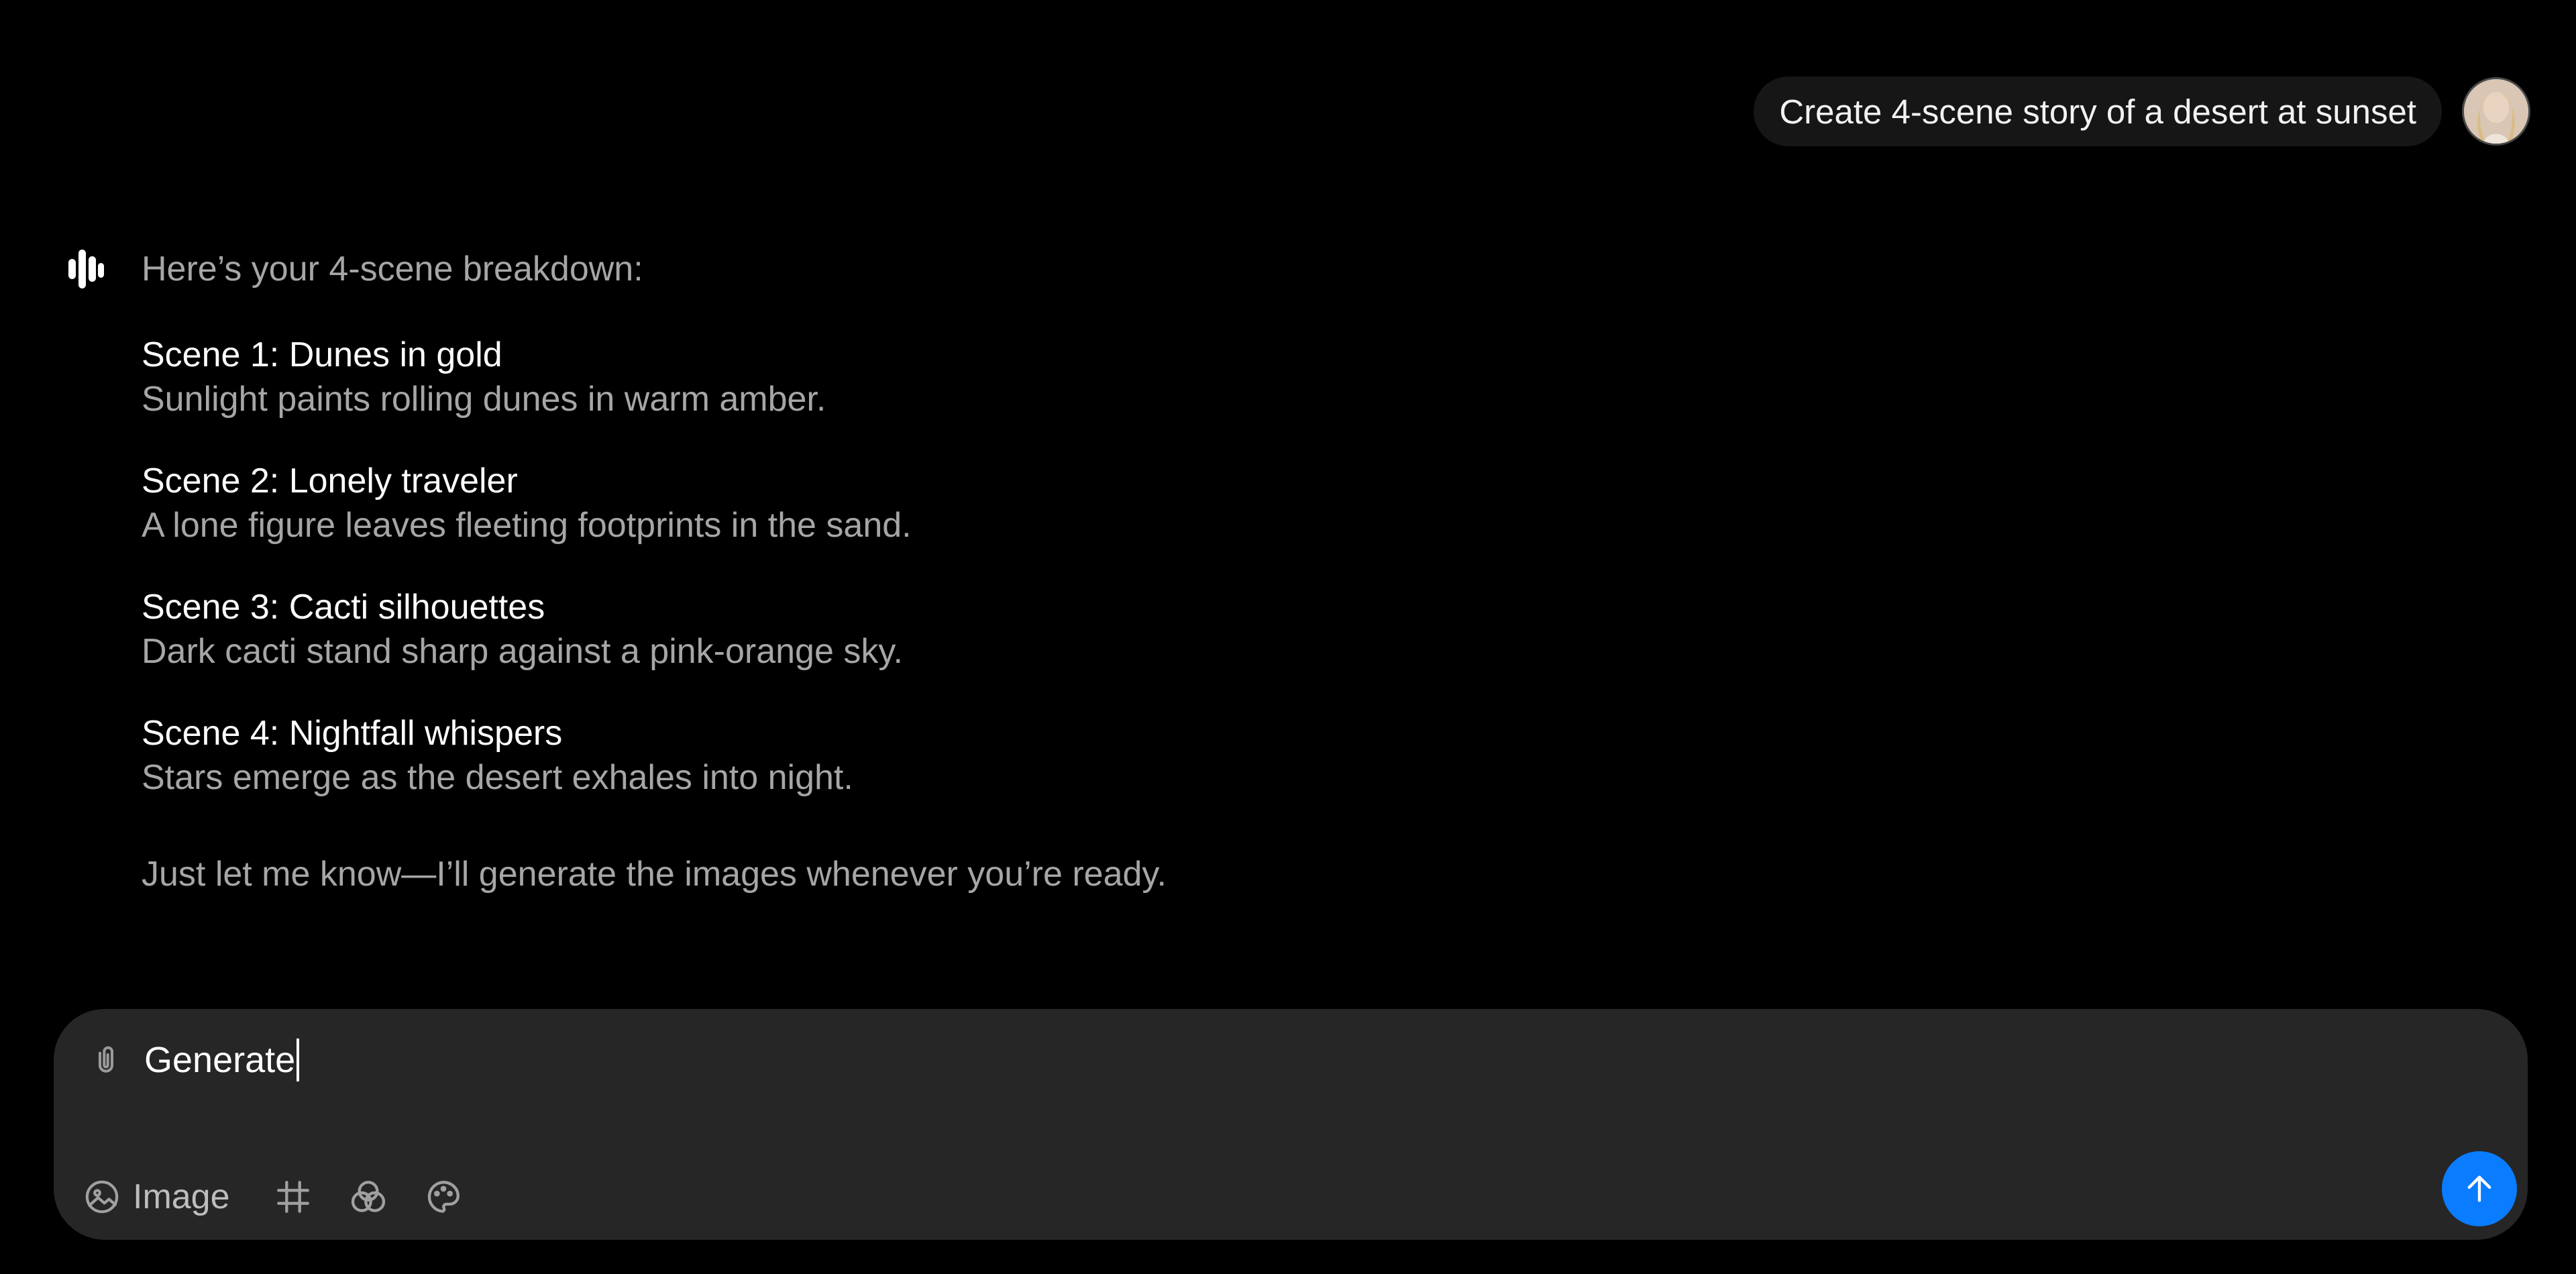 The width and height of the screenshot is (2576, 1274). I want to click on paperclip-icon, so click(106, 1059).